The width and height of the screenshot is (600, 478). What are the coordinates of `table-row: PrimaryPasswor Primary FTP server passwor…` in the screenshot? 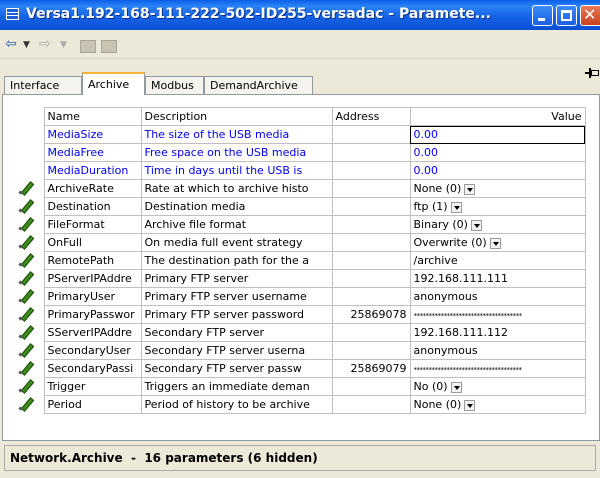 It's located at (302, 314).